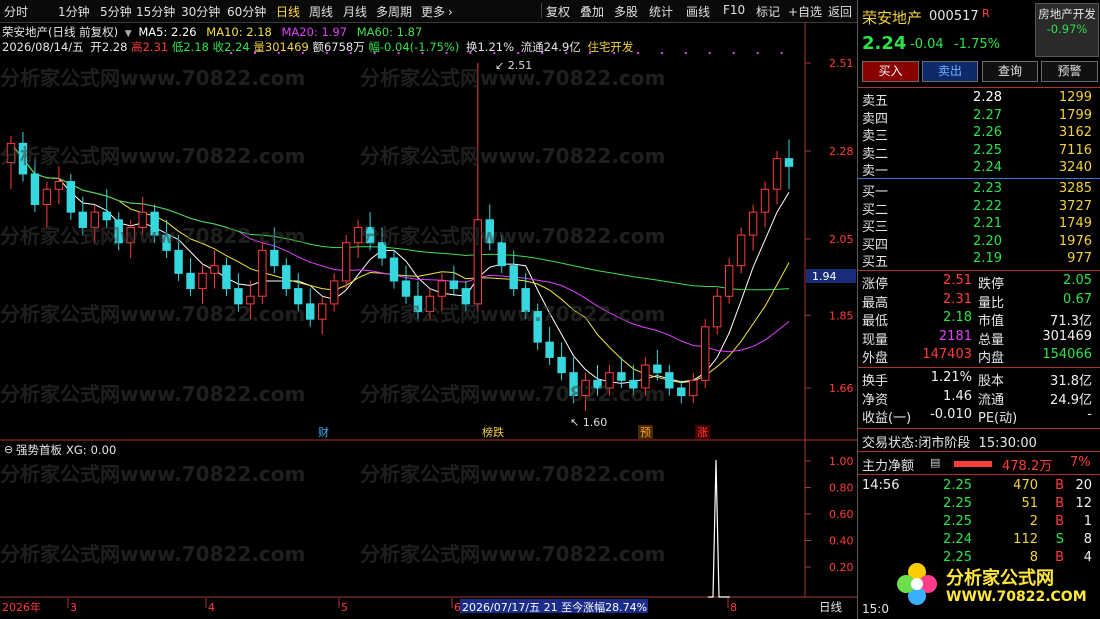 This screenshot has height=619, width=1100. What do you see at coordinates (875, 171) in the screenshot?
I see `ask-level-label: 卖一` at bounding box center [875, 171].